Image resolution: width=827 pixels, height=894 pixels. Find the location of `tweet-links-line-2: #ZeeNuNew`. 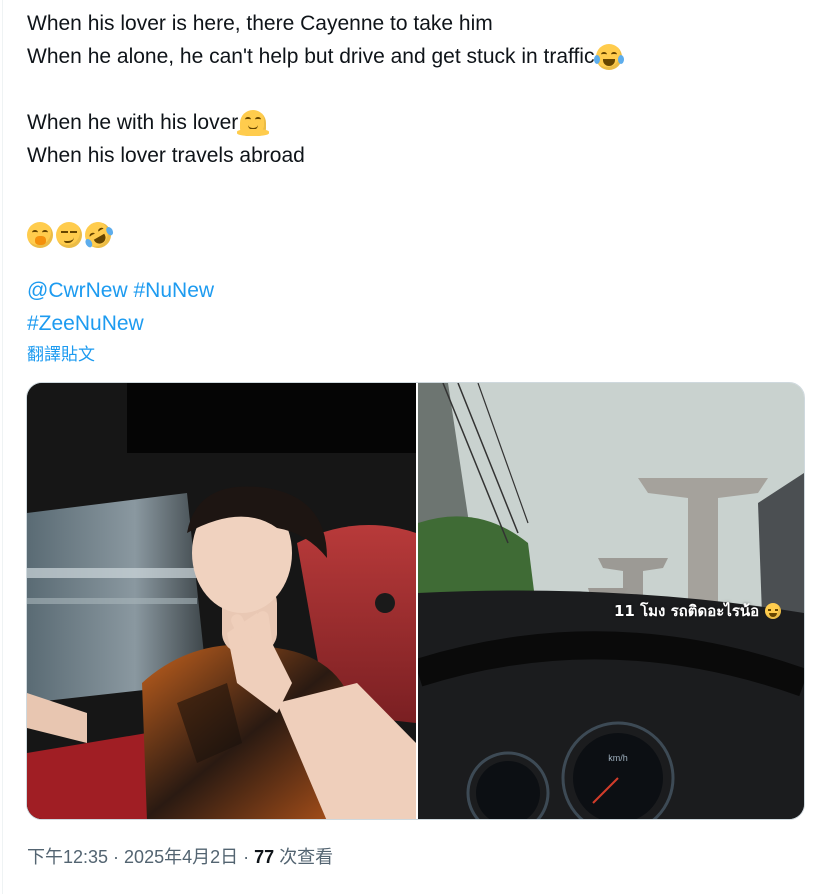

tweet-links-line-2: #ZeeNuNew is located at coordinates (417, 323).